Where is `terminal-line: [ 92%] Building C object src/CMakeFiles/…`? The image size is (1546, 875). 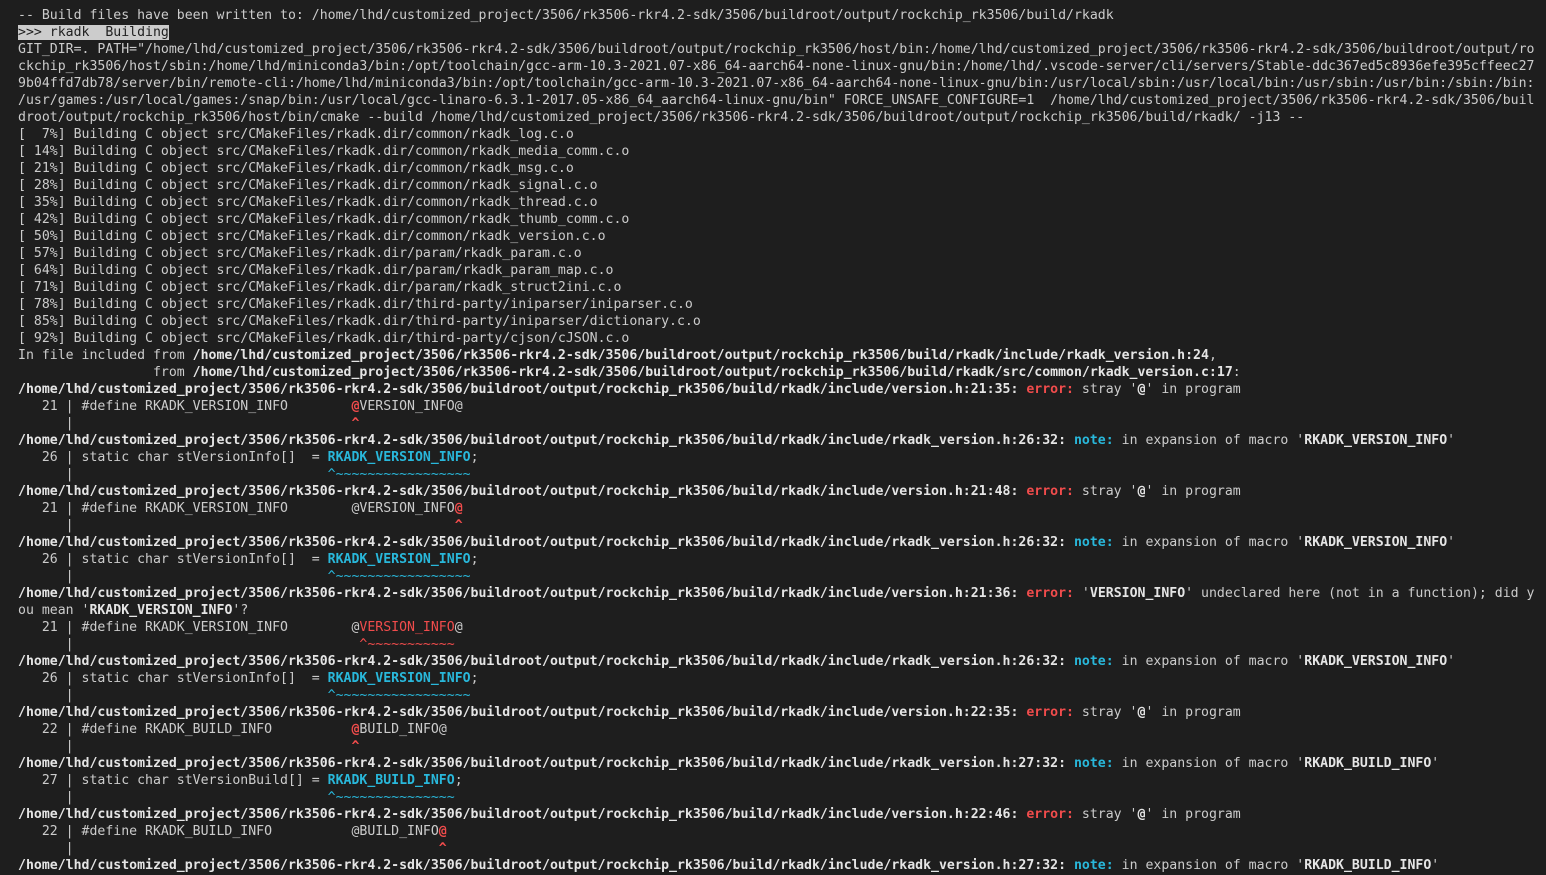 terminal-line: [ 92%] Building C object src/CMakeFiles/… is located at coordinates (782, 338).